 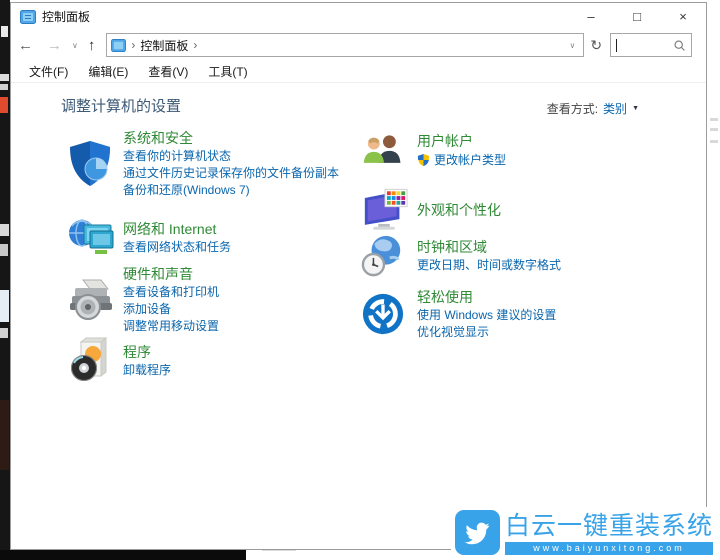 What do you see at coordinates (92, 361) in the screenshot?
I see `programs-icon` at bounding box center [92, 361].